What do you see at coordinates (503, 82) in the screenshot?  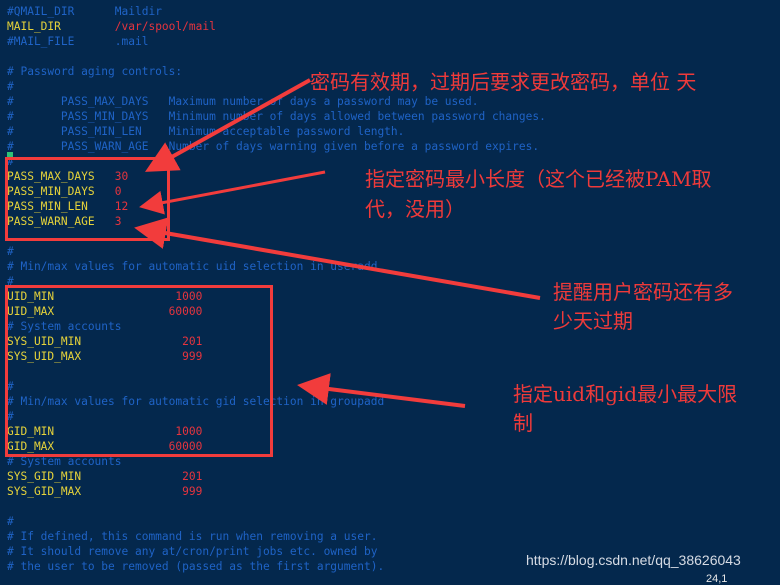 I see `annotation-max-days: 密码有效期，过期后要求更改密码，单位 天` at bounding box center [503, 82].